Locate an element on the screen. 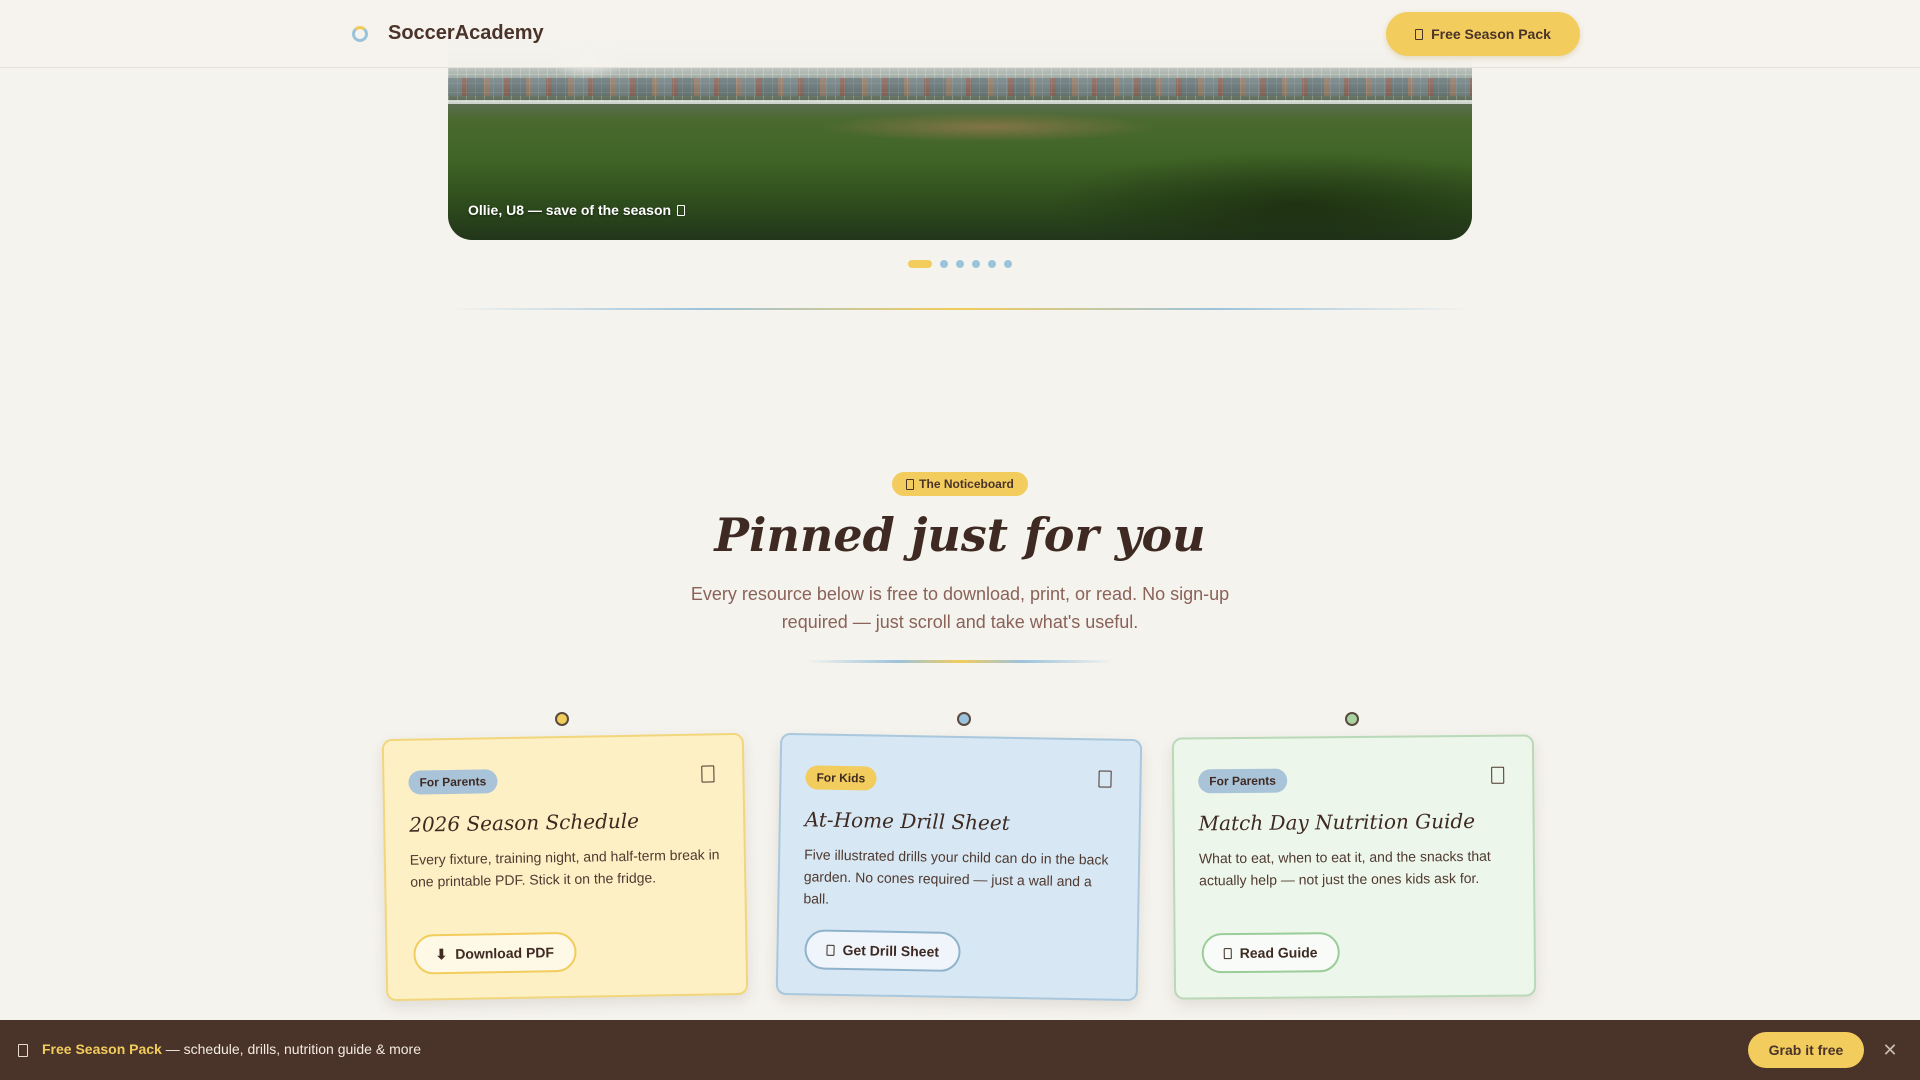  stadium-crowd is located at coordinates (960, 87).